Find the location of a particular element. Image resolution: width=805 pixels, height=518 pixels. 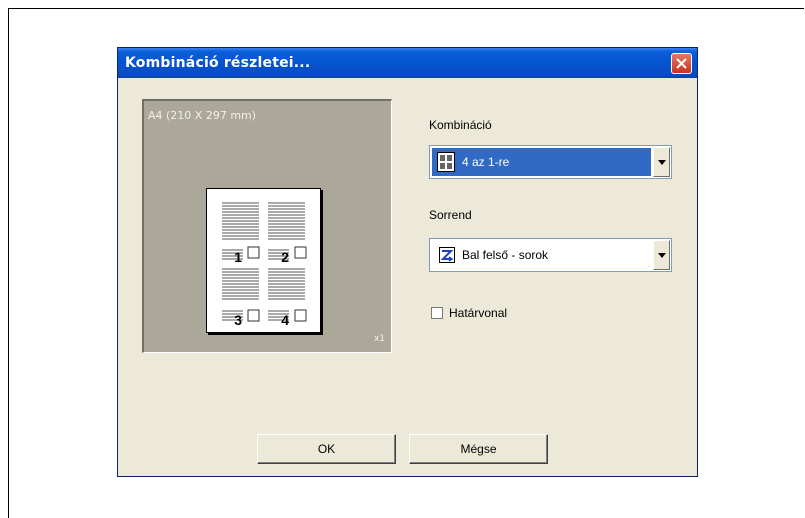

preview-page: 1 2 3 4 is located at coordinates (263, 260).